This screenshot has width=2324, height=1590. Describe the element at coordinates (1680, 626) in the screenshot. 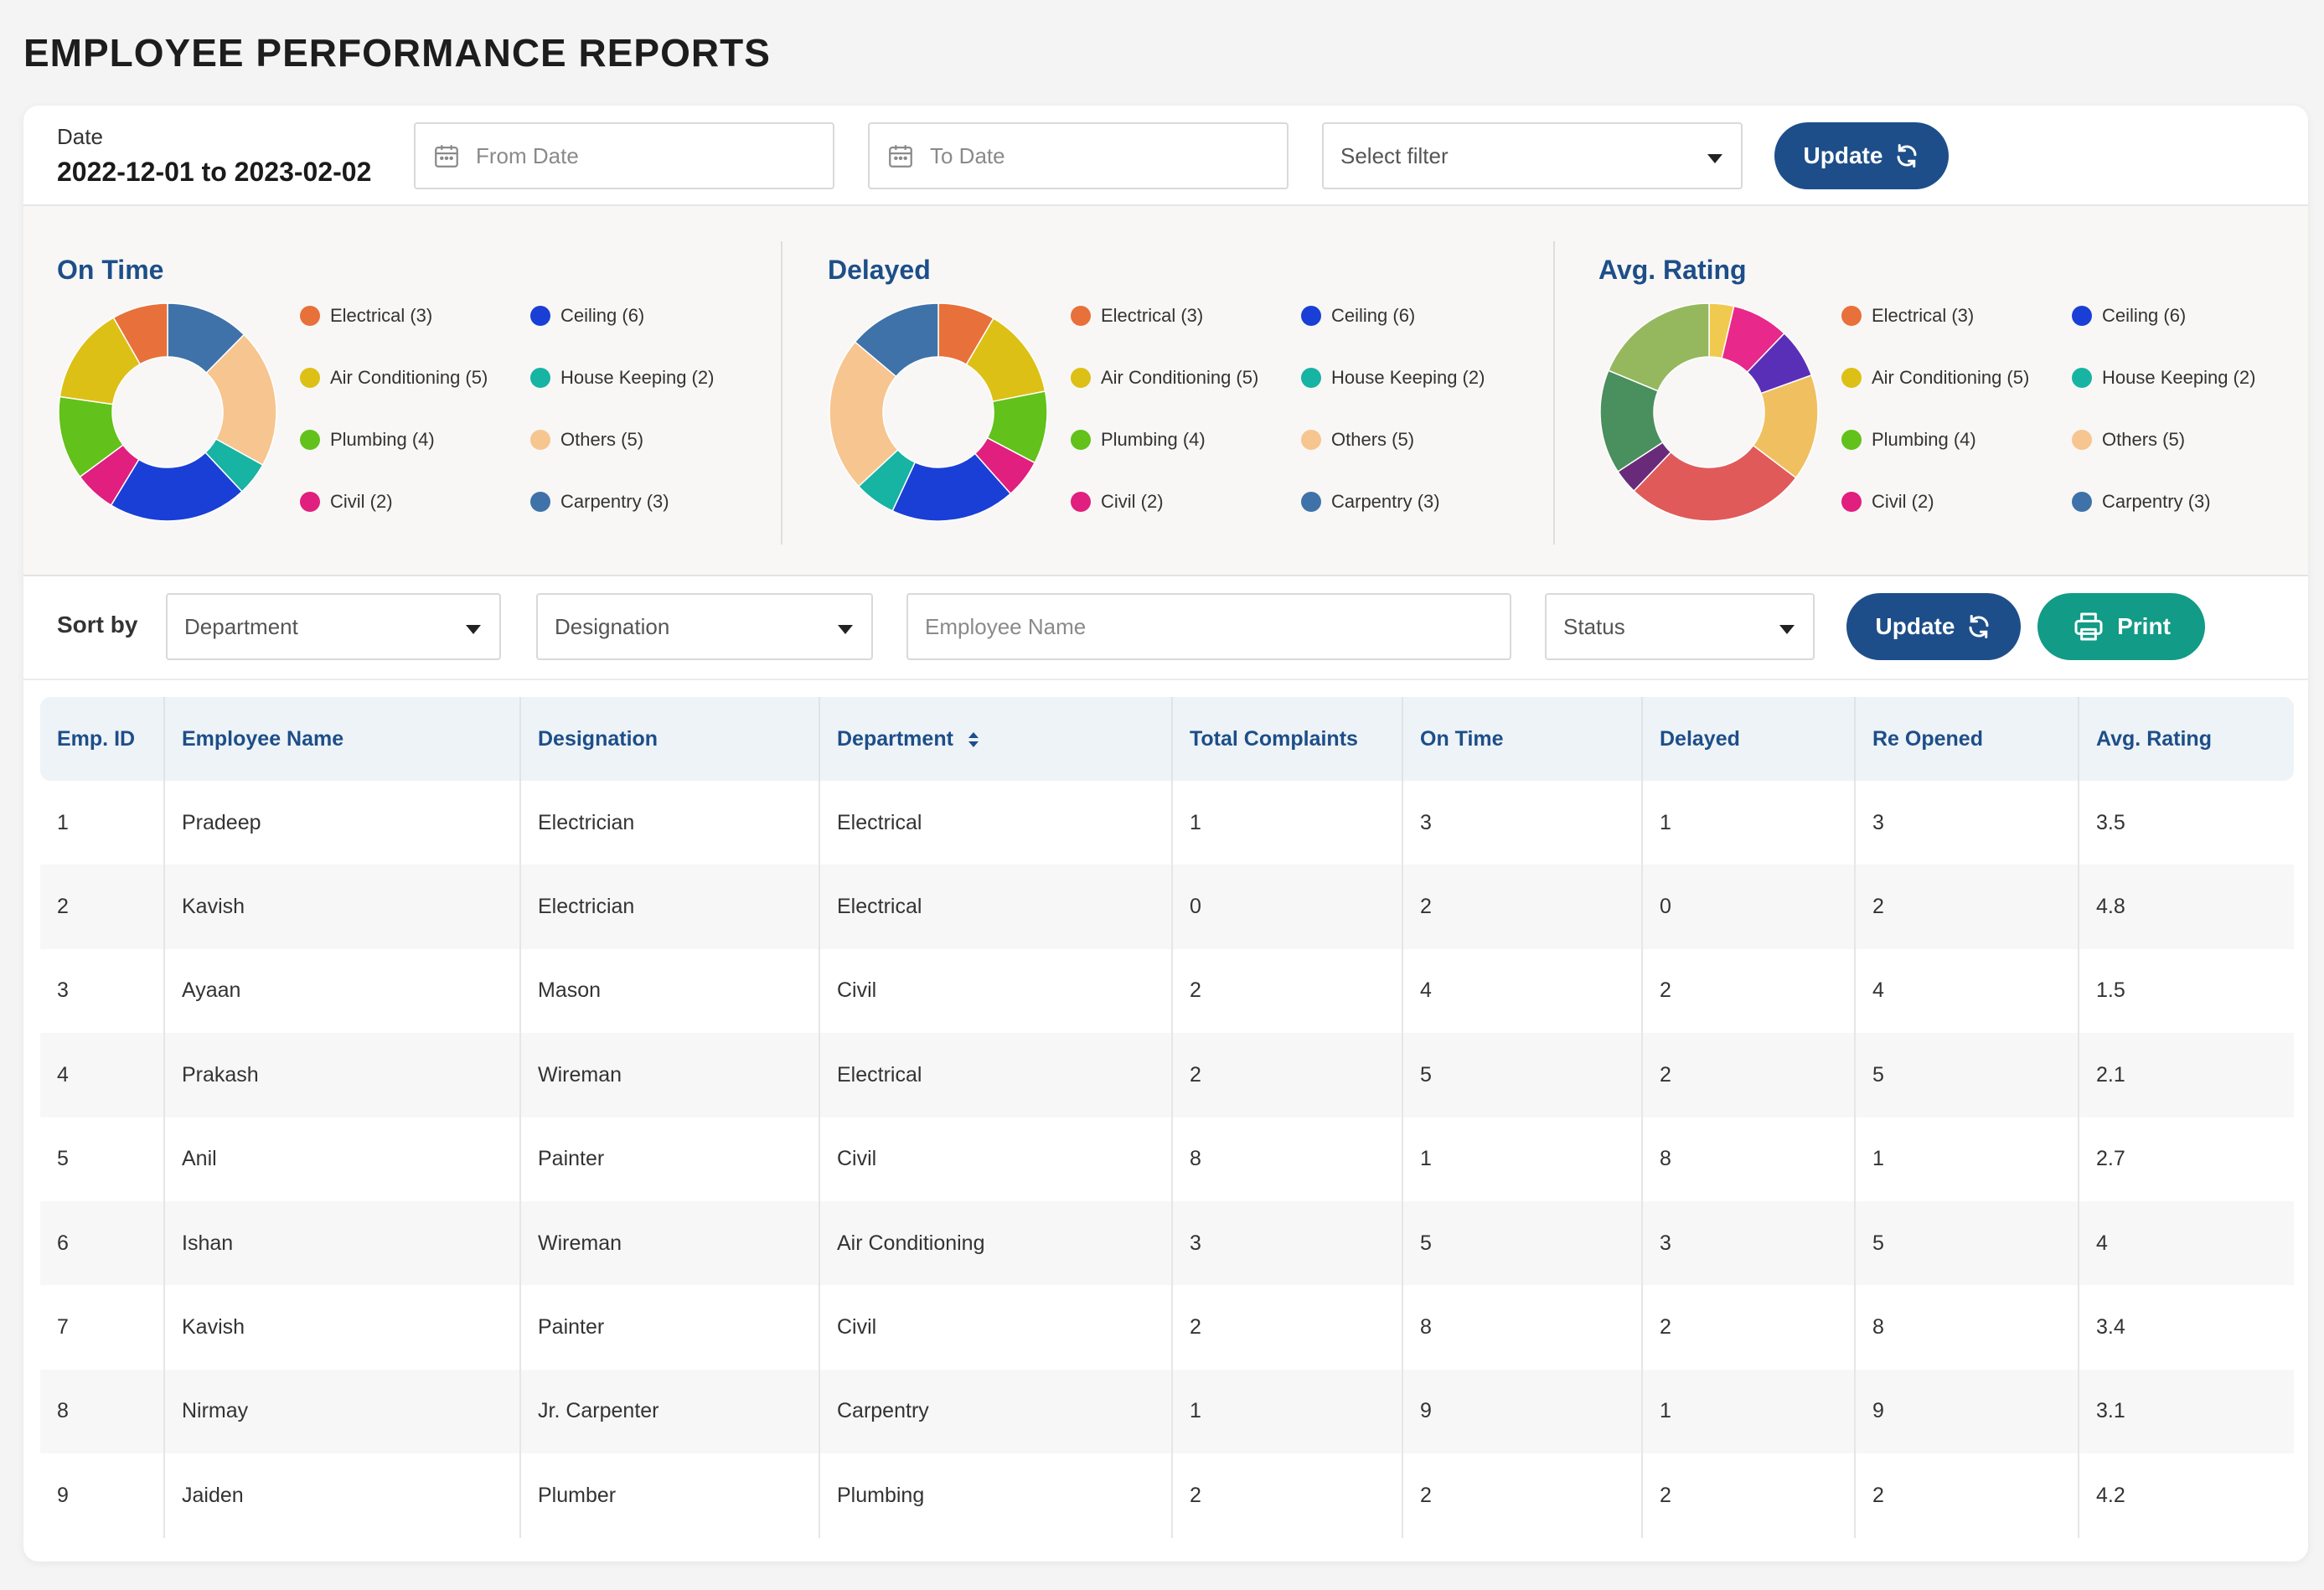

I see `status-dropdown: Status` at that location.